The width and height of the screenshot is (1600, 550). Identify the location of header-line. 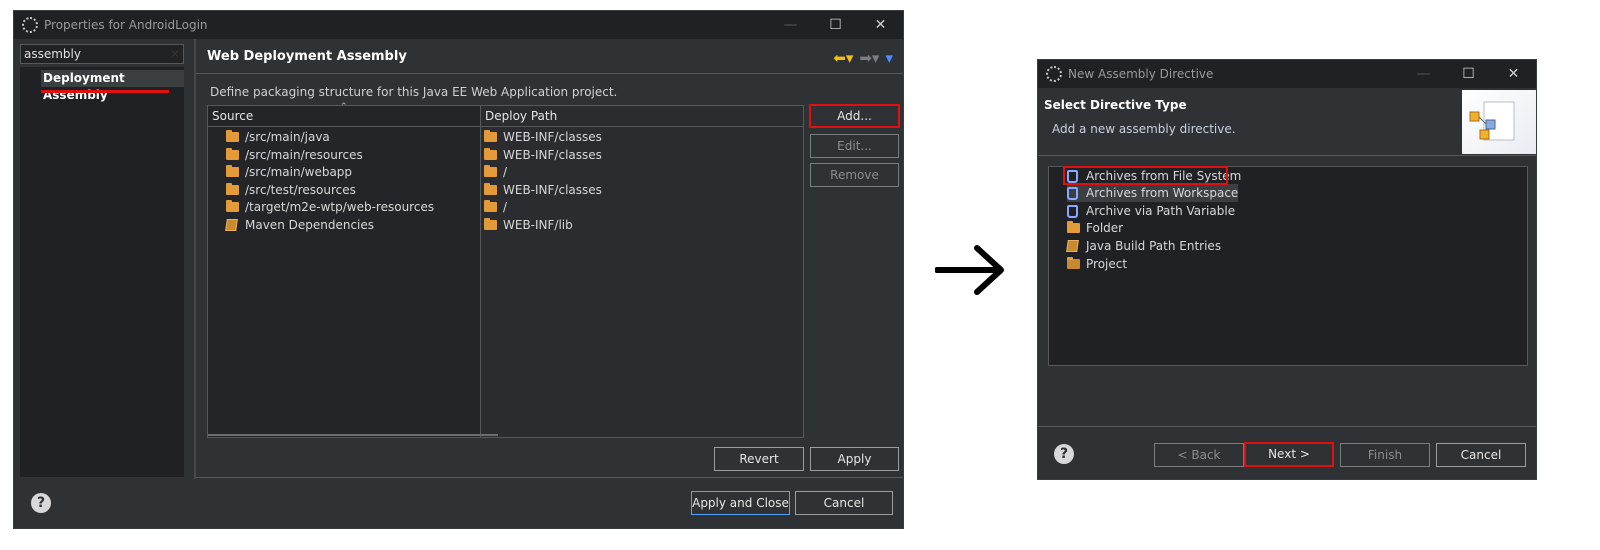
(505, 126).